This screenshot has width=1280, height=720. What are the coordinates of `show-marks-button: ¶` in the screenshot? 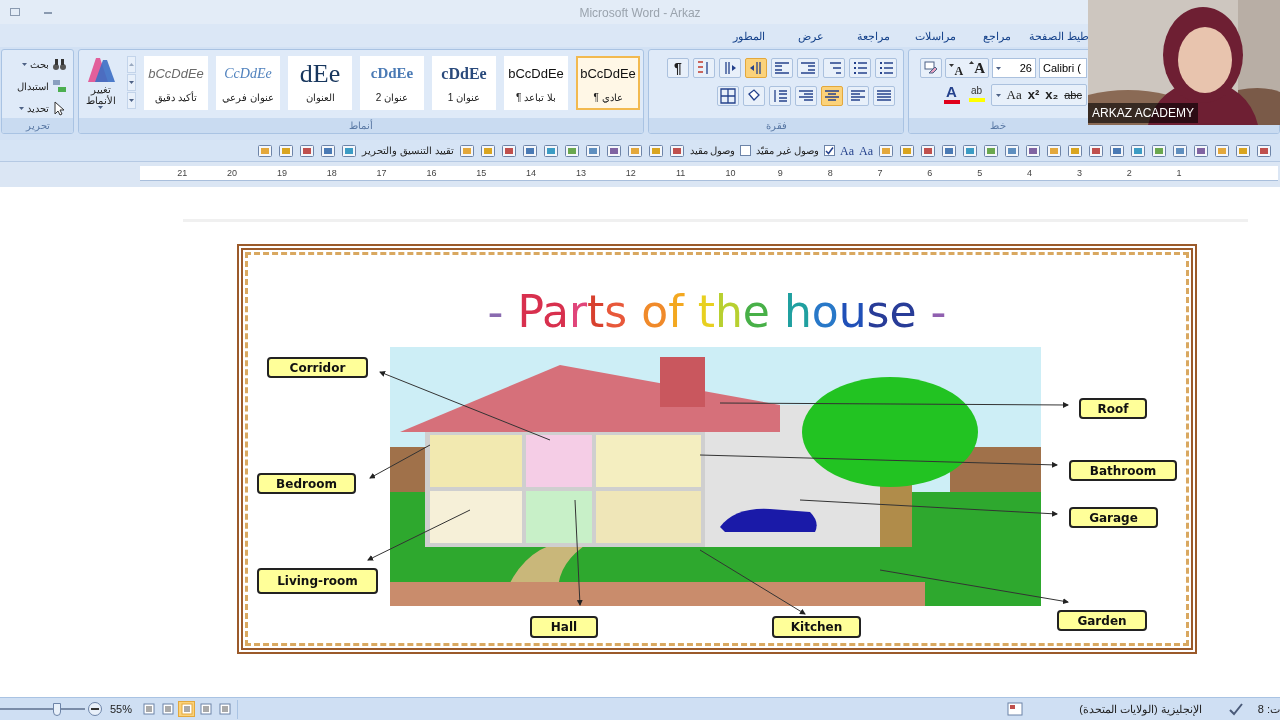 It's located at (678, 68).